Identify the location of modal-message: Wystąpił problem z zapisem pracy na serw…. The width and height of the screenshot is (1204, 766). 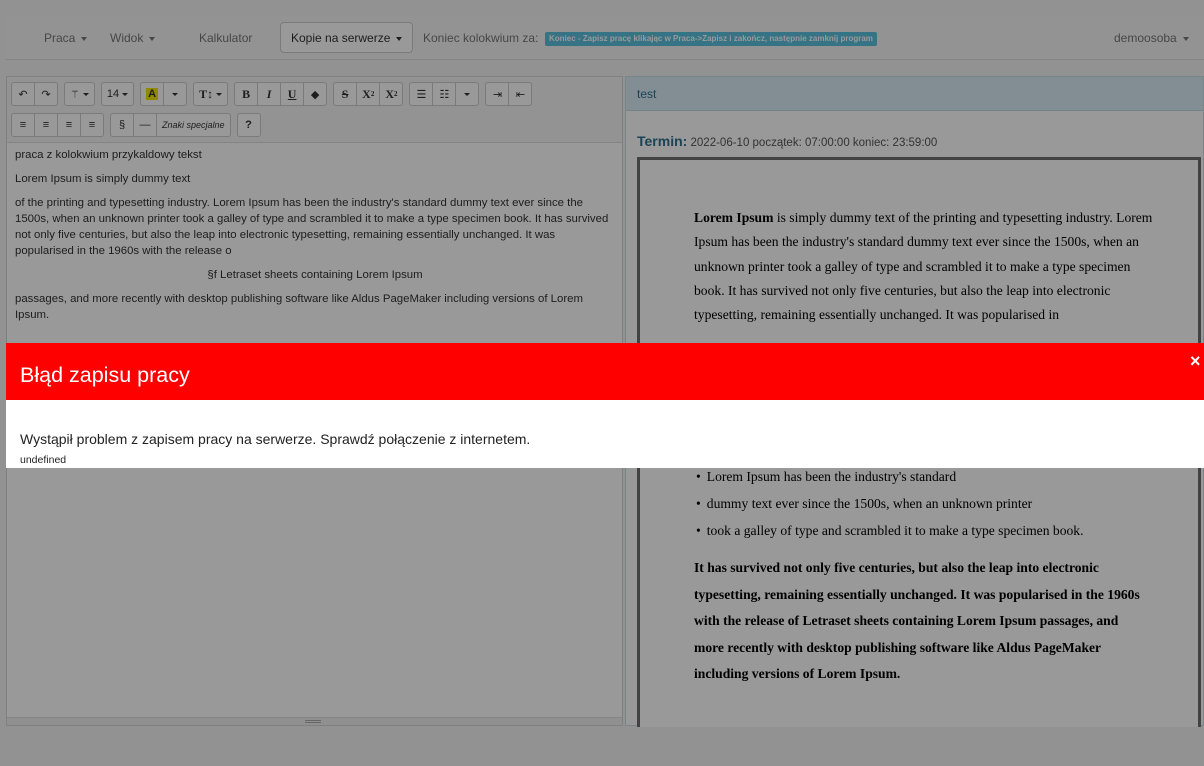
(275, 439).